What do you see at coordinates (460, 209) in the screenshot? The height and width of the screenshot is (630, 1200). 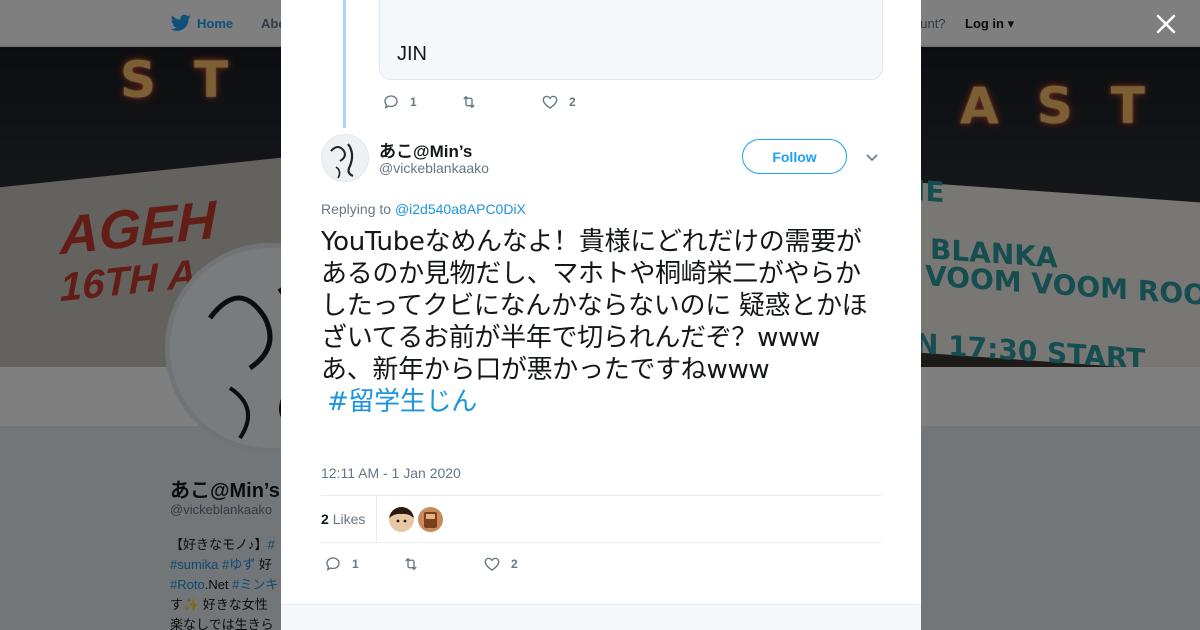 I see `replying-to-handle-link: @i2d540a8APC0DiX` at bounding box center [460, 209].